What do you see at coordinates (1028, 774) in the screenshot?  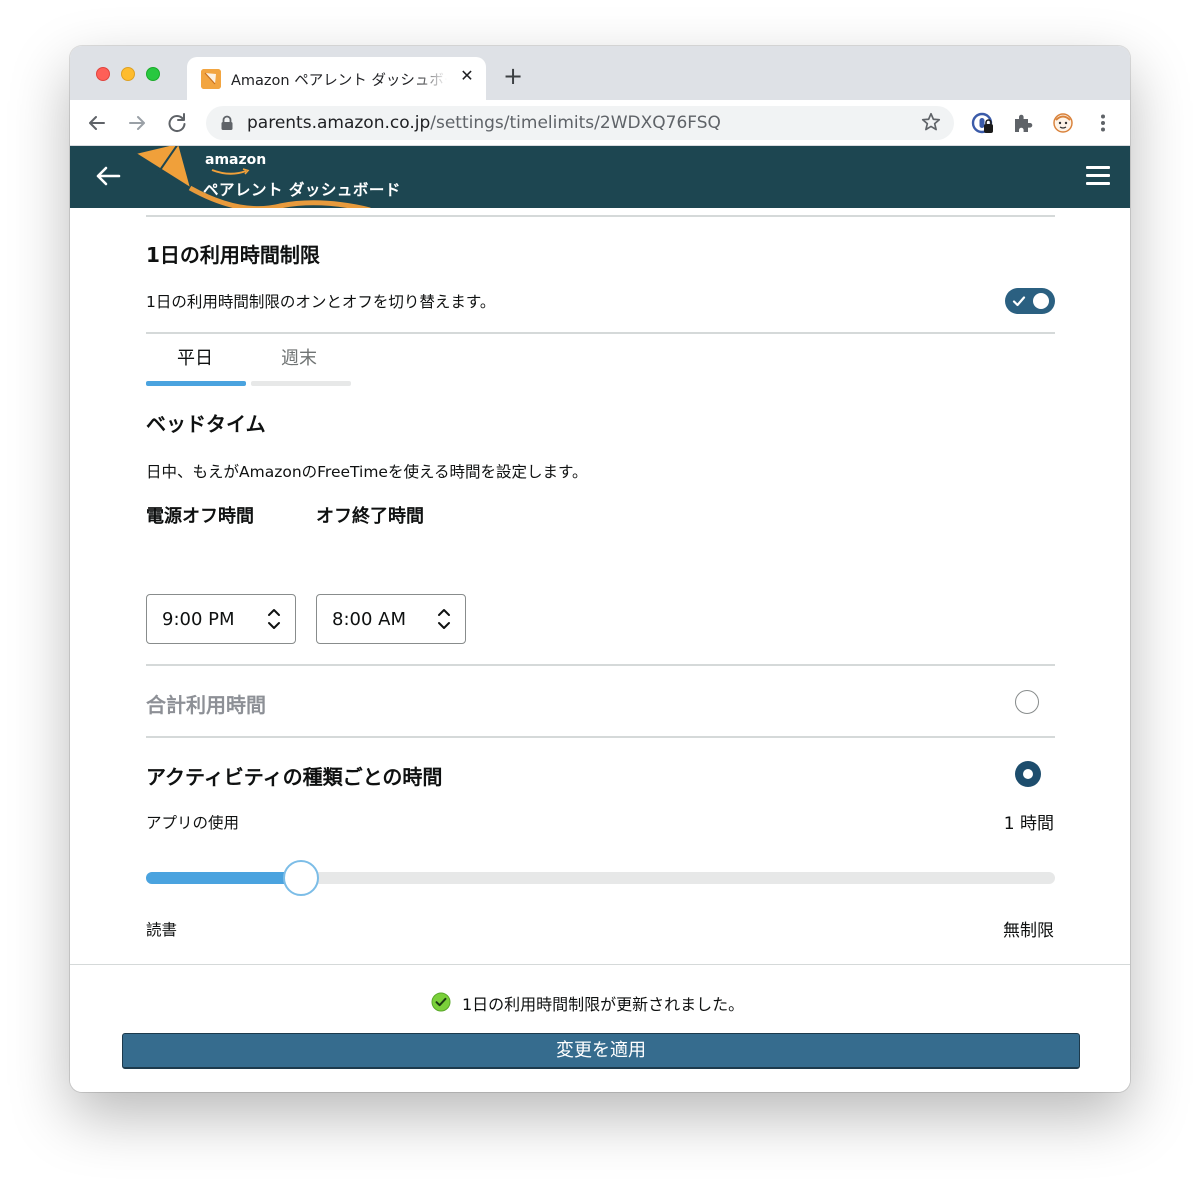 I see `activity-time-radio` at bounding box center [1028, 774].